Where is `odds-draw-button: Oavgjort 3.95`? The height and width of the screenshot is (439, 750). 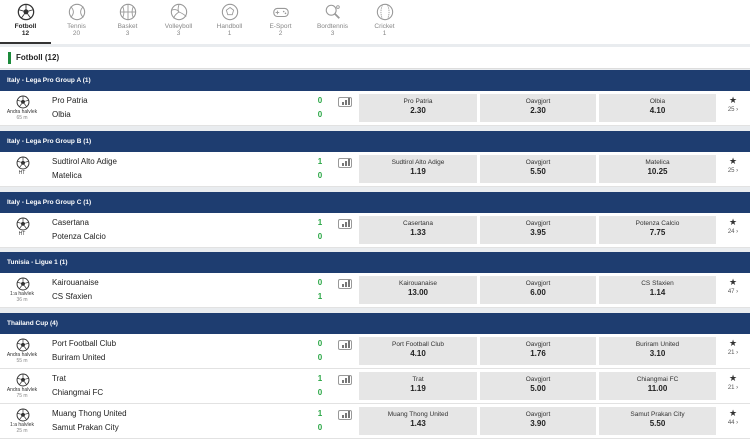 odds-draw-button: Oavgjort 3.95 is located at coordinates (538, 230).